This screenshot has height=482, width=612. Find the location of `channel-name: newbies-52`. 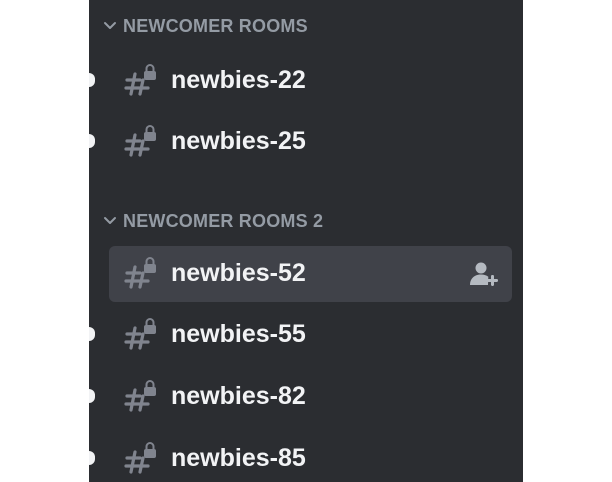

channel-name: newbies-52 is located at coordinates (238, 273).